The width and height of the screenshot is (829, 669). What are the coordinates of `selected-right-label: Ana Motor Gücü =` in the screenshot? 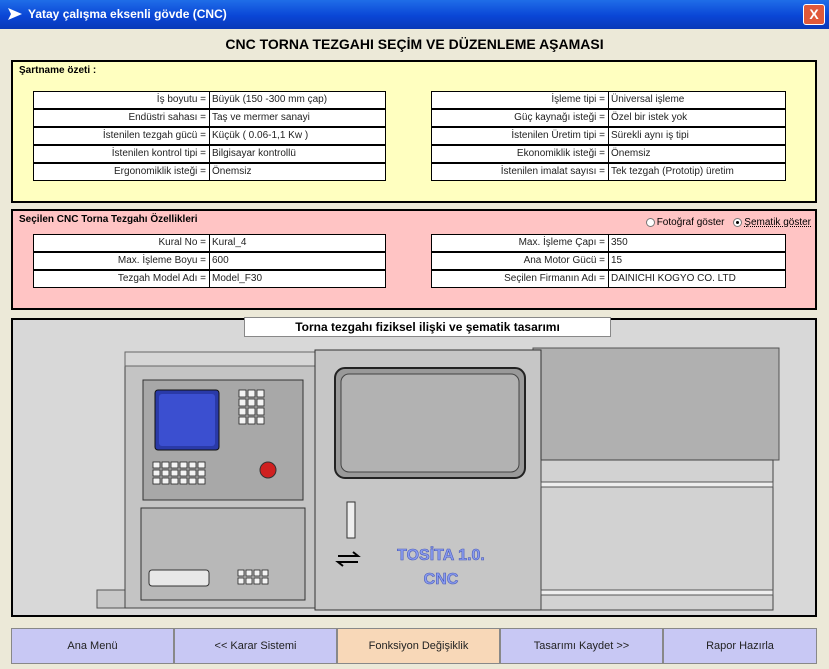 It's located at (520, 261).